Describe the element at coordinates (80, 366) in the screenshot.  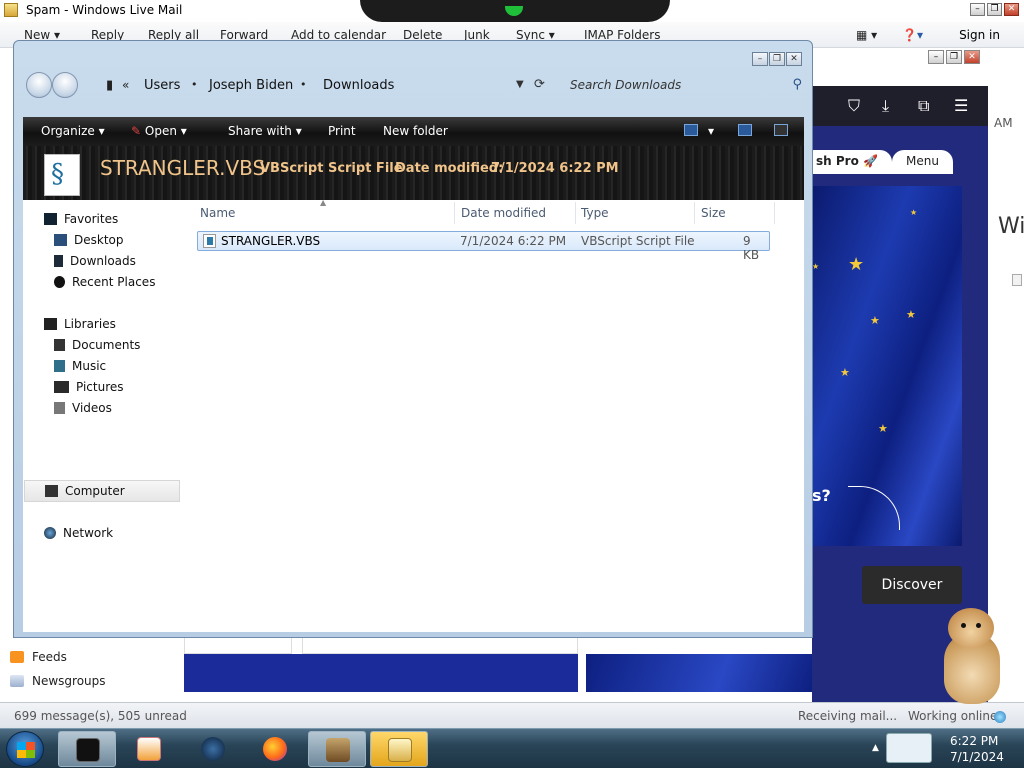
I see `nav-music: Music` at that location.